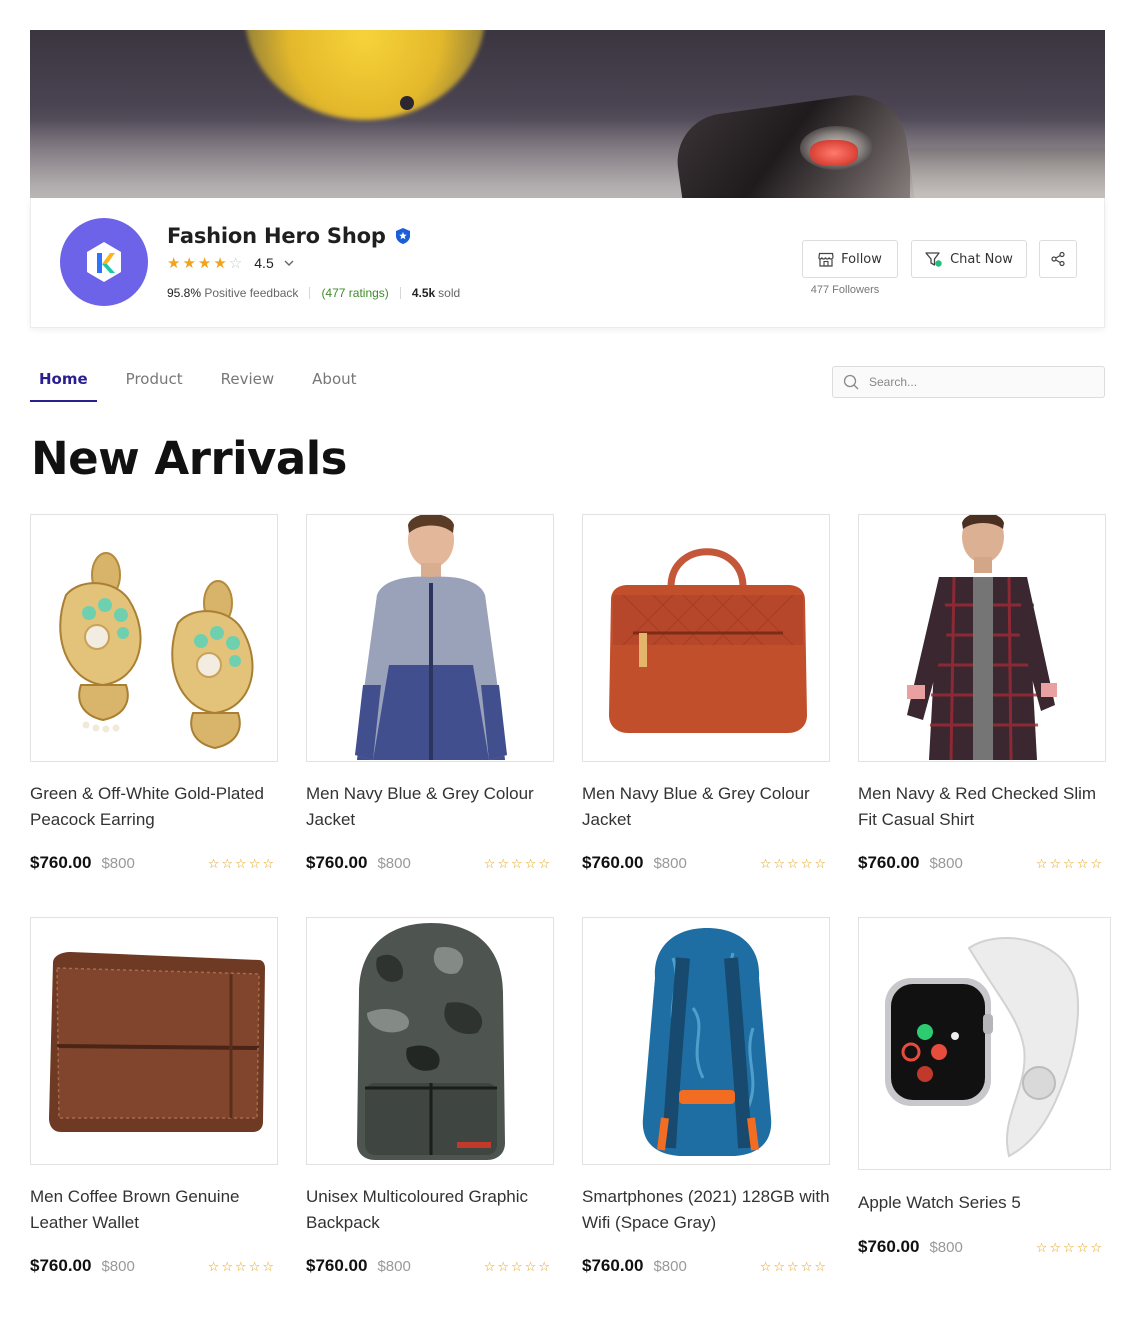 This screenshot has height=1320, width=1139. Describe the element at coordinates (845, 290) in the screenshot. I see `followers-count: 477 Followers` at that location.